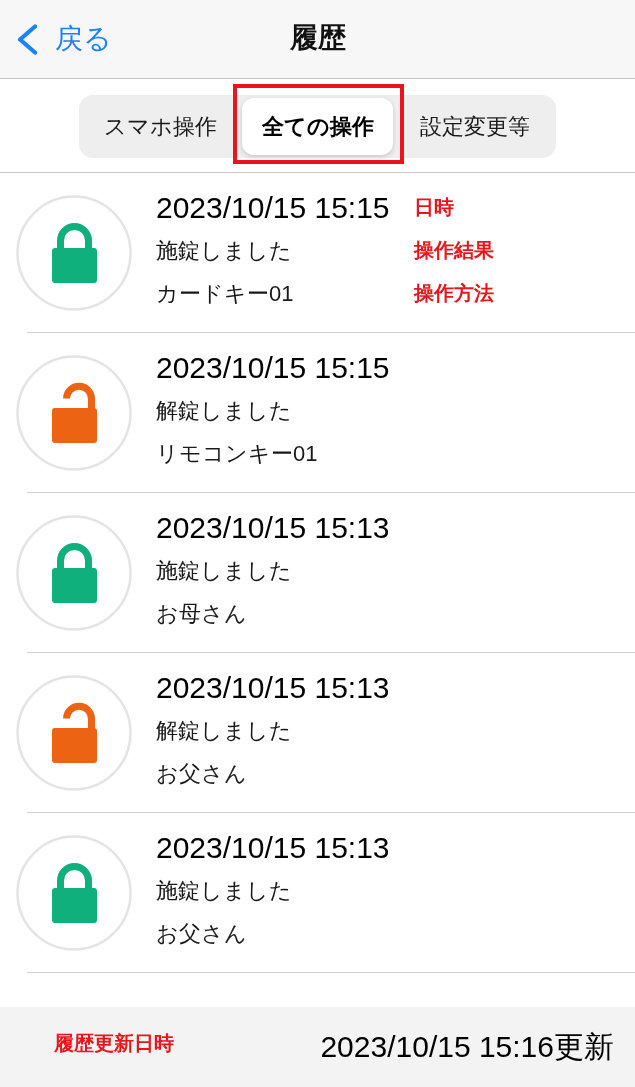 The image size is (635, 1087). What do you see at coordinates (474, 126) in the screenshot?
I see `segment-tab: 設定変更等` at bounding box center [474, 126].